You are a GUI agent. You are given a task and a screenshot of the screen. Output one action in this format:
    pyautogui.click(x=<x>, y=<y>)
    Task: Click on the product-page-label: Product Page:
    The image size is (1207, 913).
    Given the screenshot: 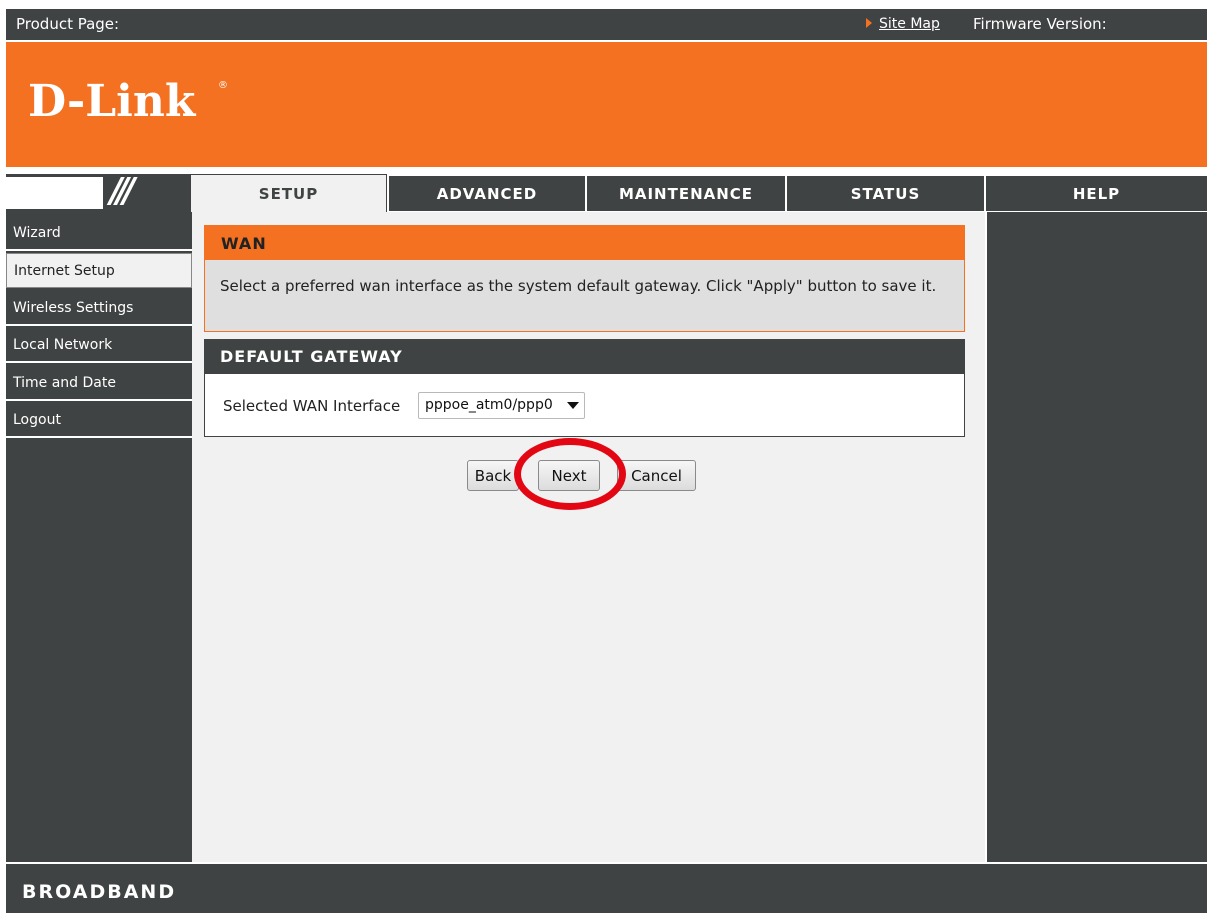 What is the action you would take?
    pyautogui.click(x=68, y=24)
    